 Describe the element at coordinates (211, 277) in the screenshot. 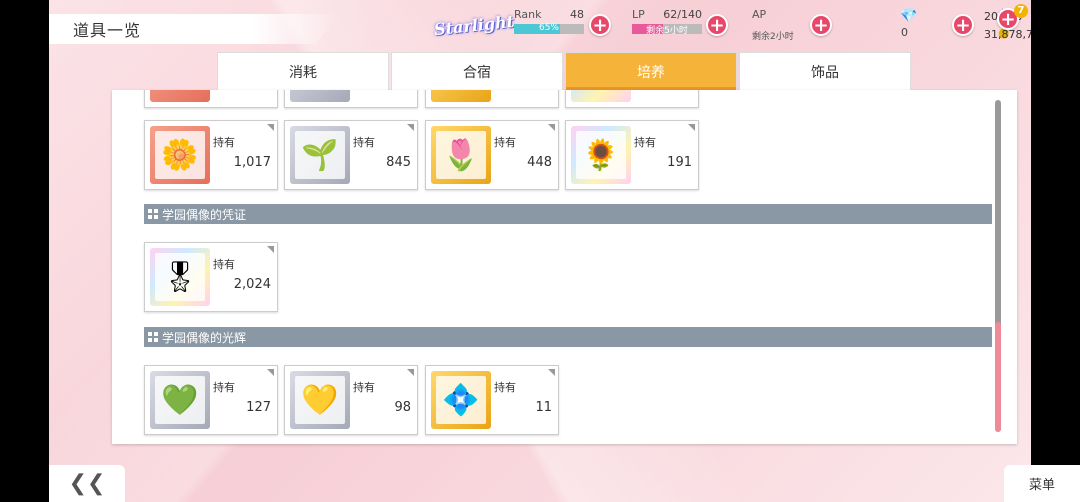

I see `item-card: 🎖 持有 2,024` at that location.